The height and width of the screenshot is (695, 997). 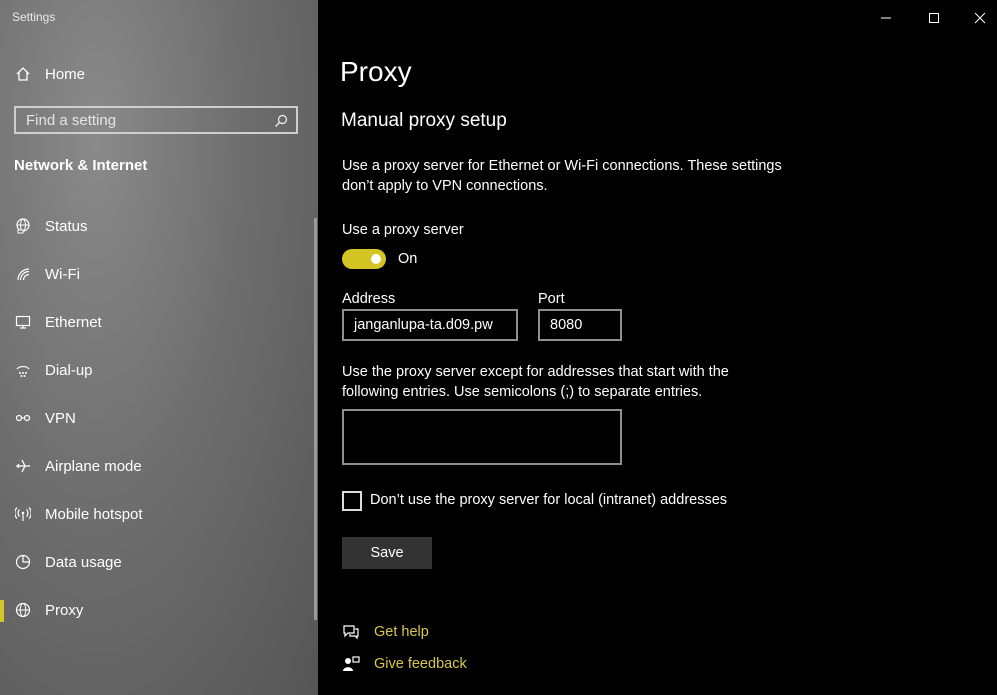 I want to click on ethernet-icon, so click(x=23, y=322).